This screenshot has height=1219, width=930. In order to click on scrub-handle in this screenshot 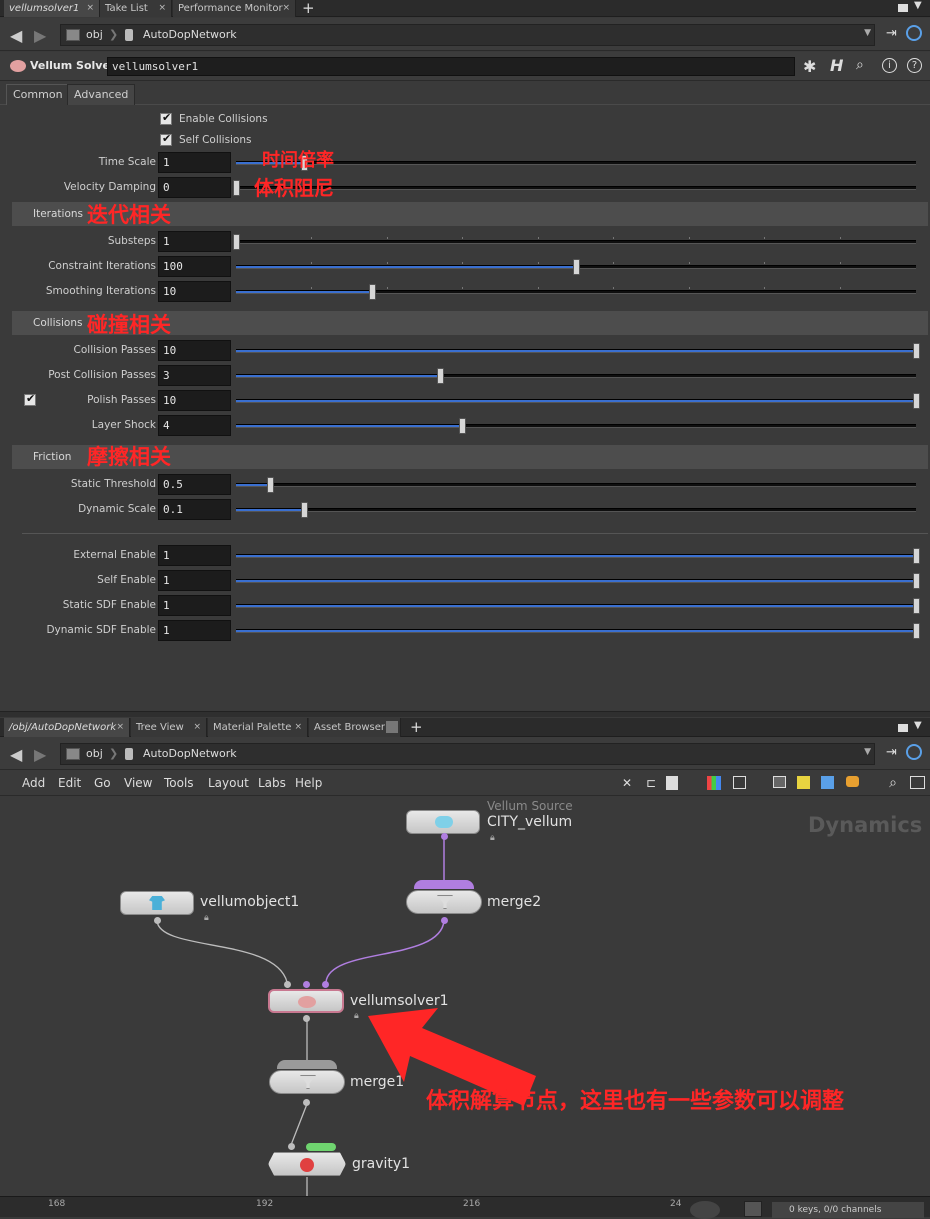, I will do `click(705, 1210)`.